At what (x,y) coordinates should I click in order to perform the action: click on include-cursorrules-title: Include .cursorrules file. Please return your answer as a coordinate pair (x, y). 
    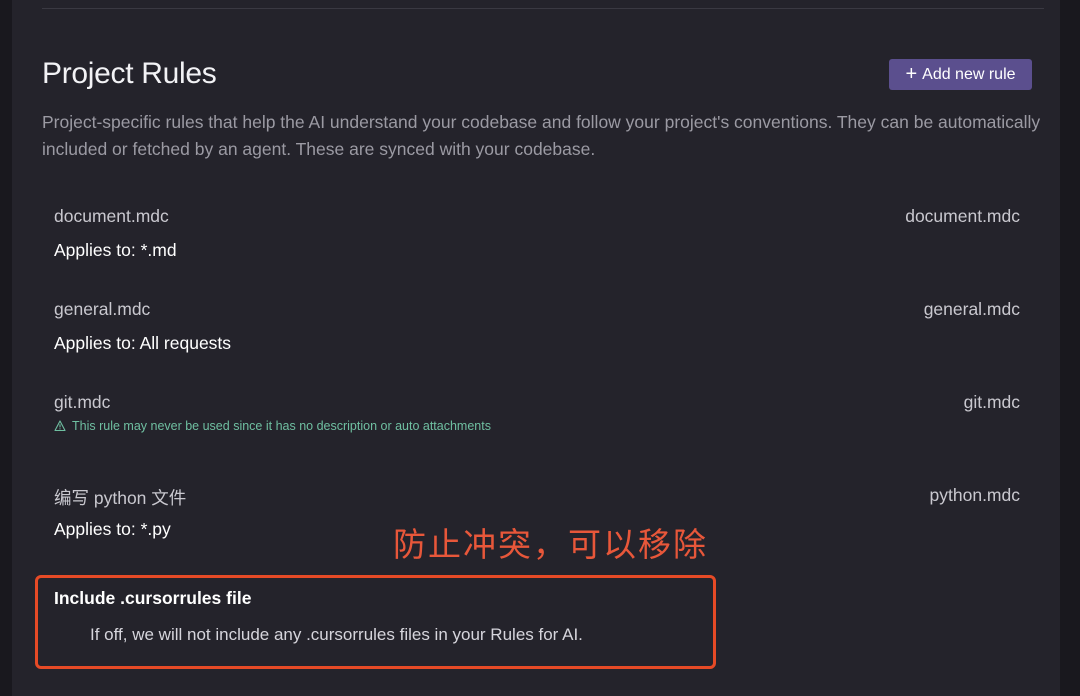
    Looking at the image, I should click on (153, 598).